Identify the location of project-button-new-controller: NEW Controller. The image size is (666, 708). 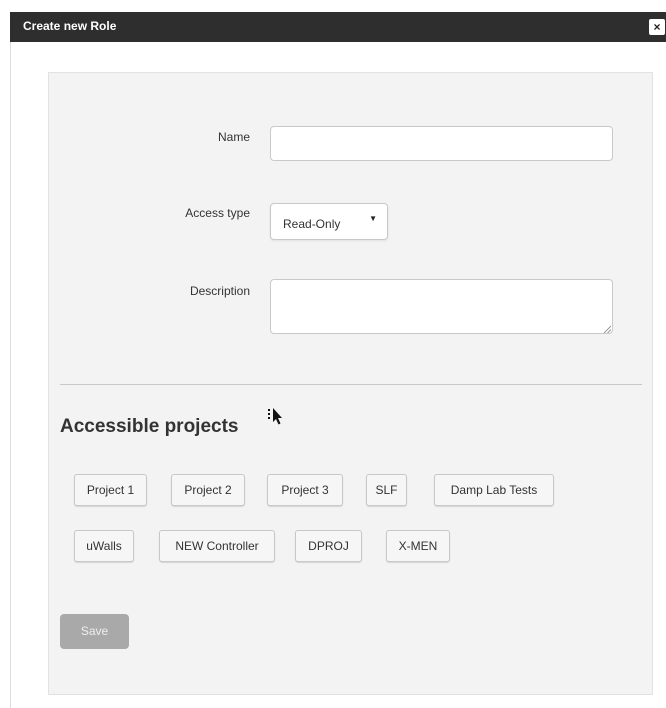
(217, 546).